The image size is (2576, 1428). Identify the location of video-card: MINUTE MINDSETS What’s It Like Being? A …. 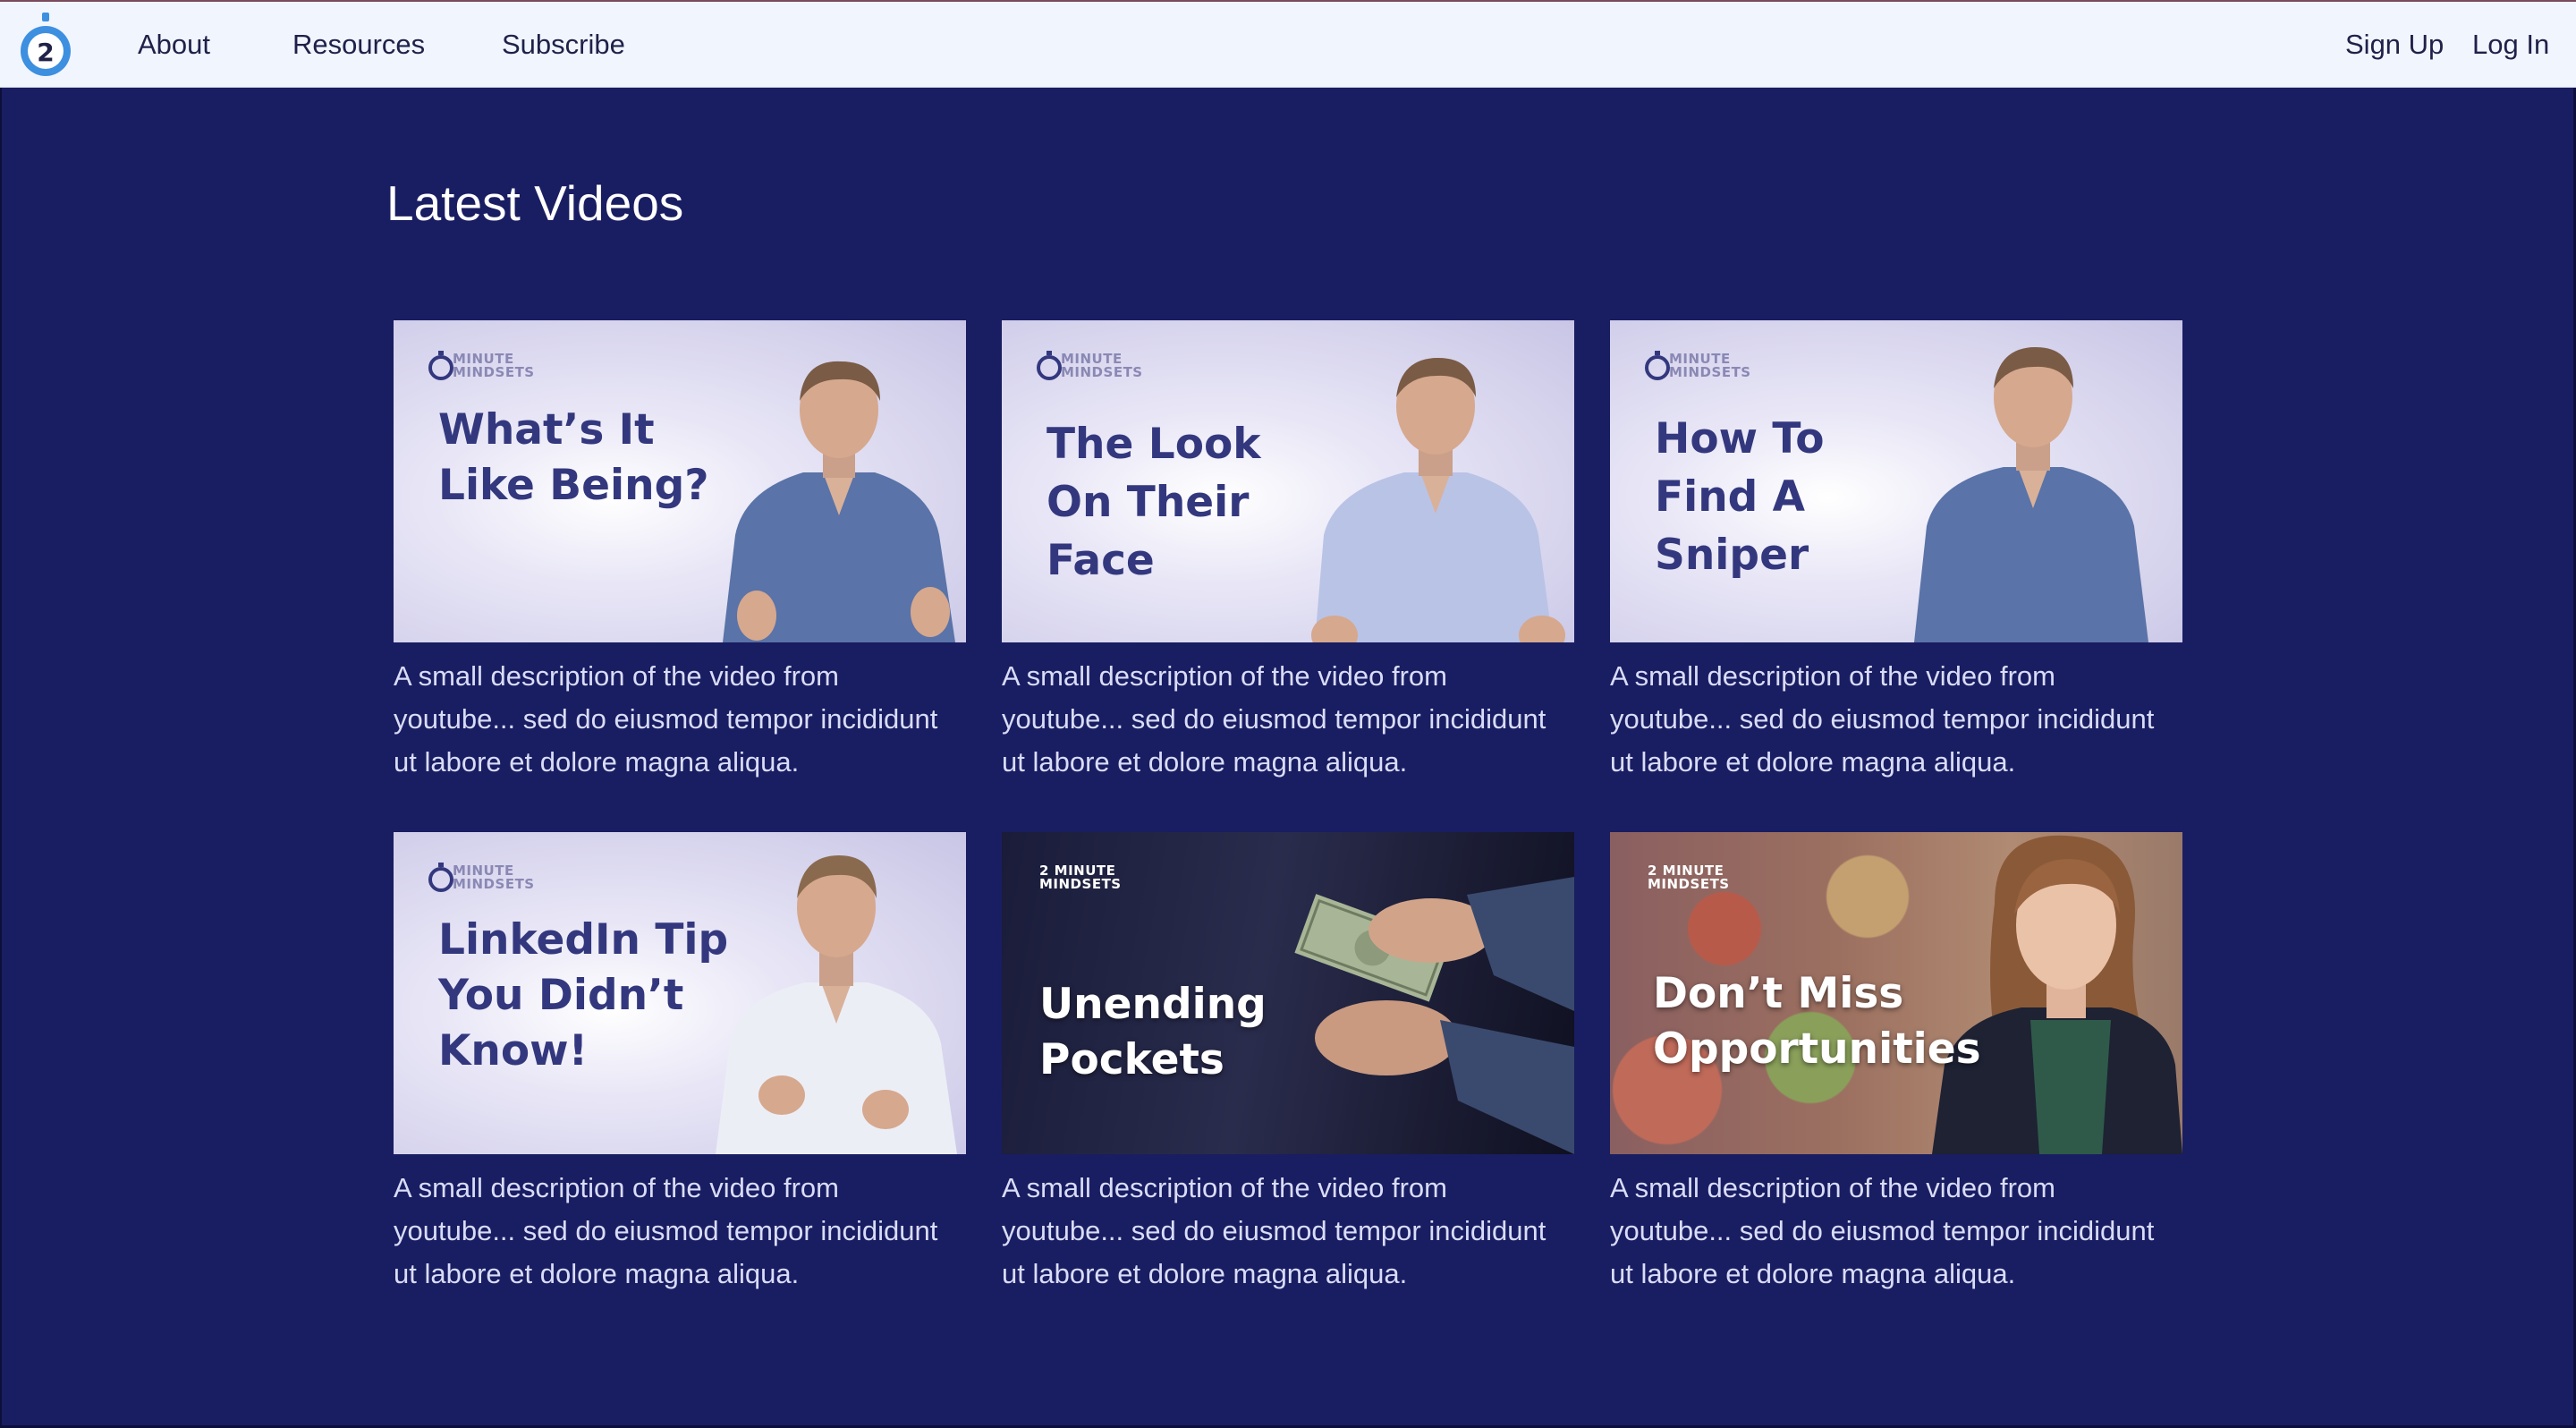
(680, 552).